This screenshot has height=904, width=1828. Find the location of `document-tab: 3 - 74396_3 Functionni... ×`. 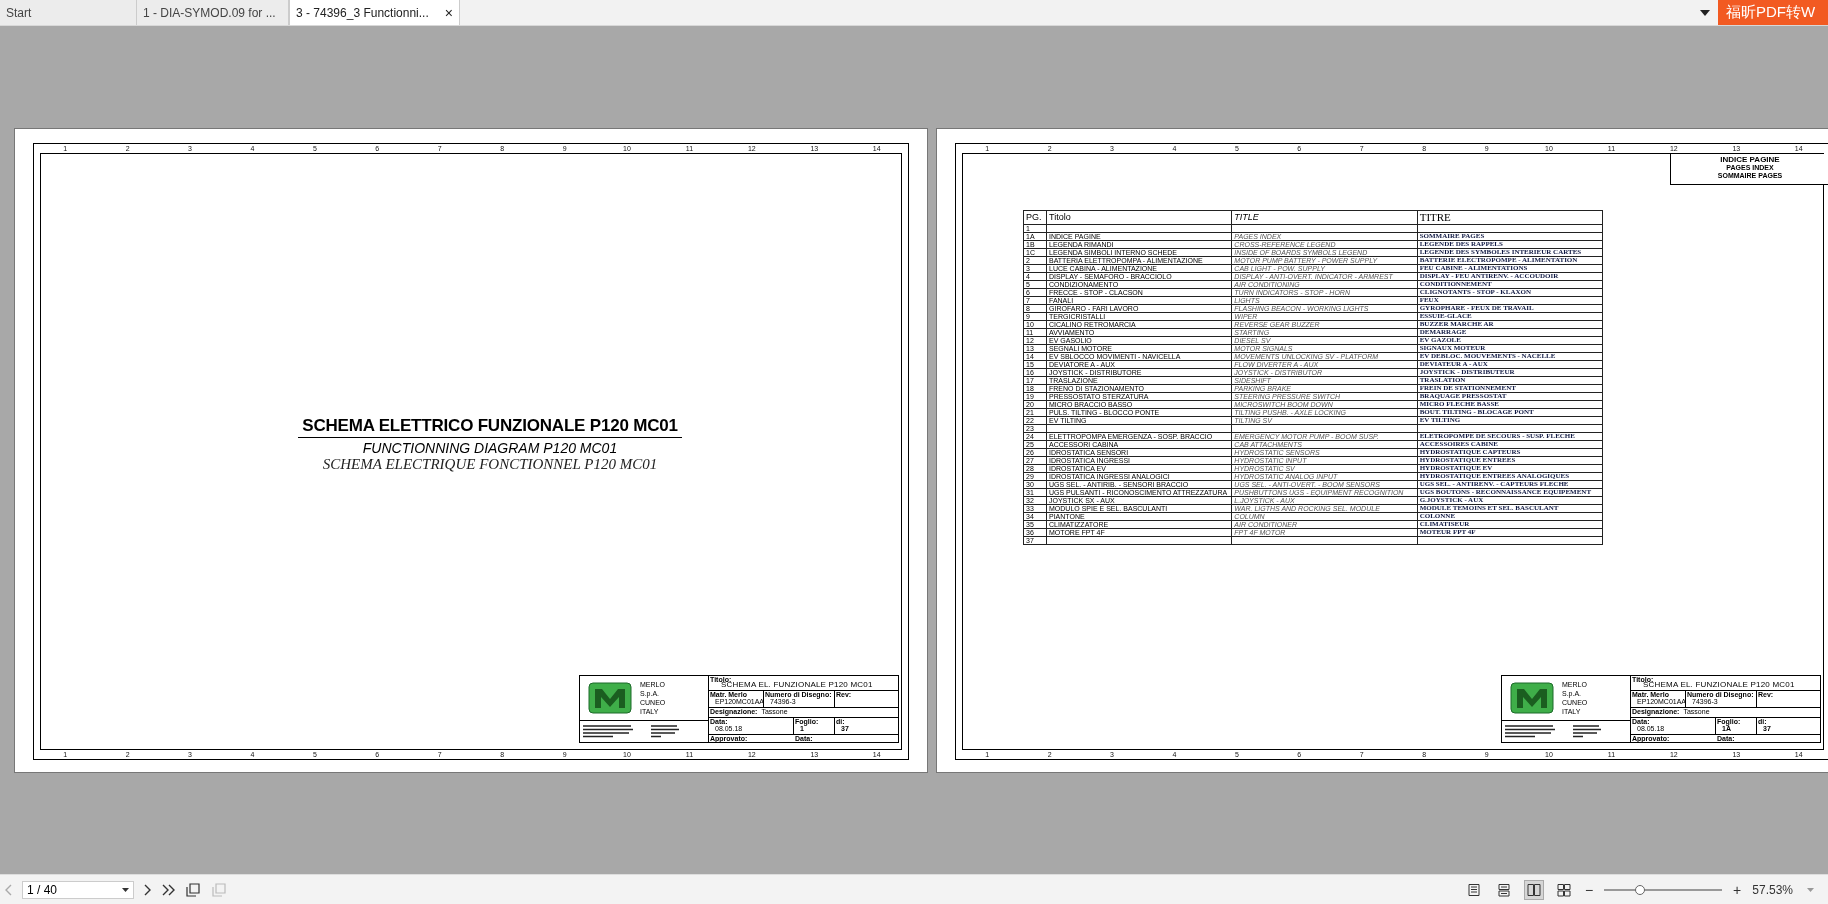

document-tab: 3 - 74396_3 Functionni... × is located at coordinates (374, 12).